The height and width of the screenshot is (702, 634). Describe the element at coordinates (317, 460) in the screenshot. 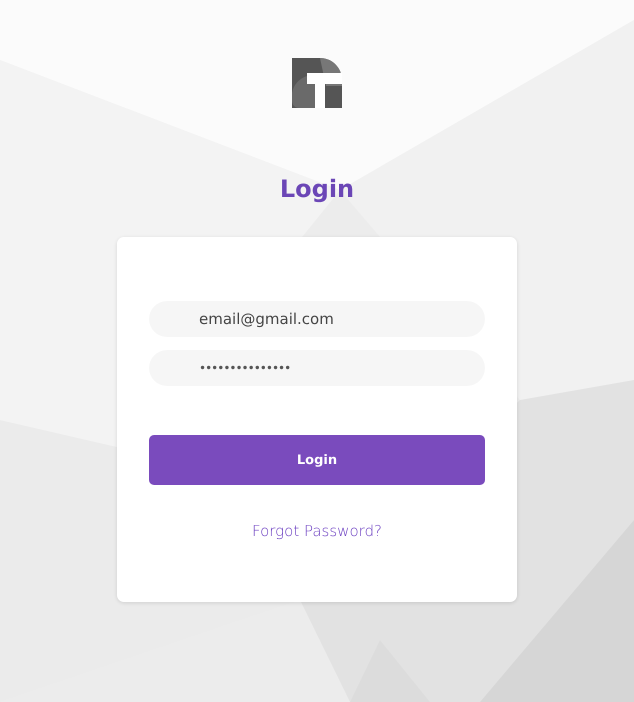

I see `login-button: Login` at that location.